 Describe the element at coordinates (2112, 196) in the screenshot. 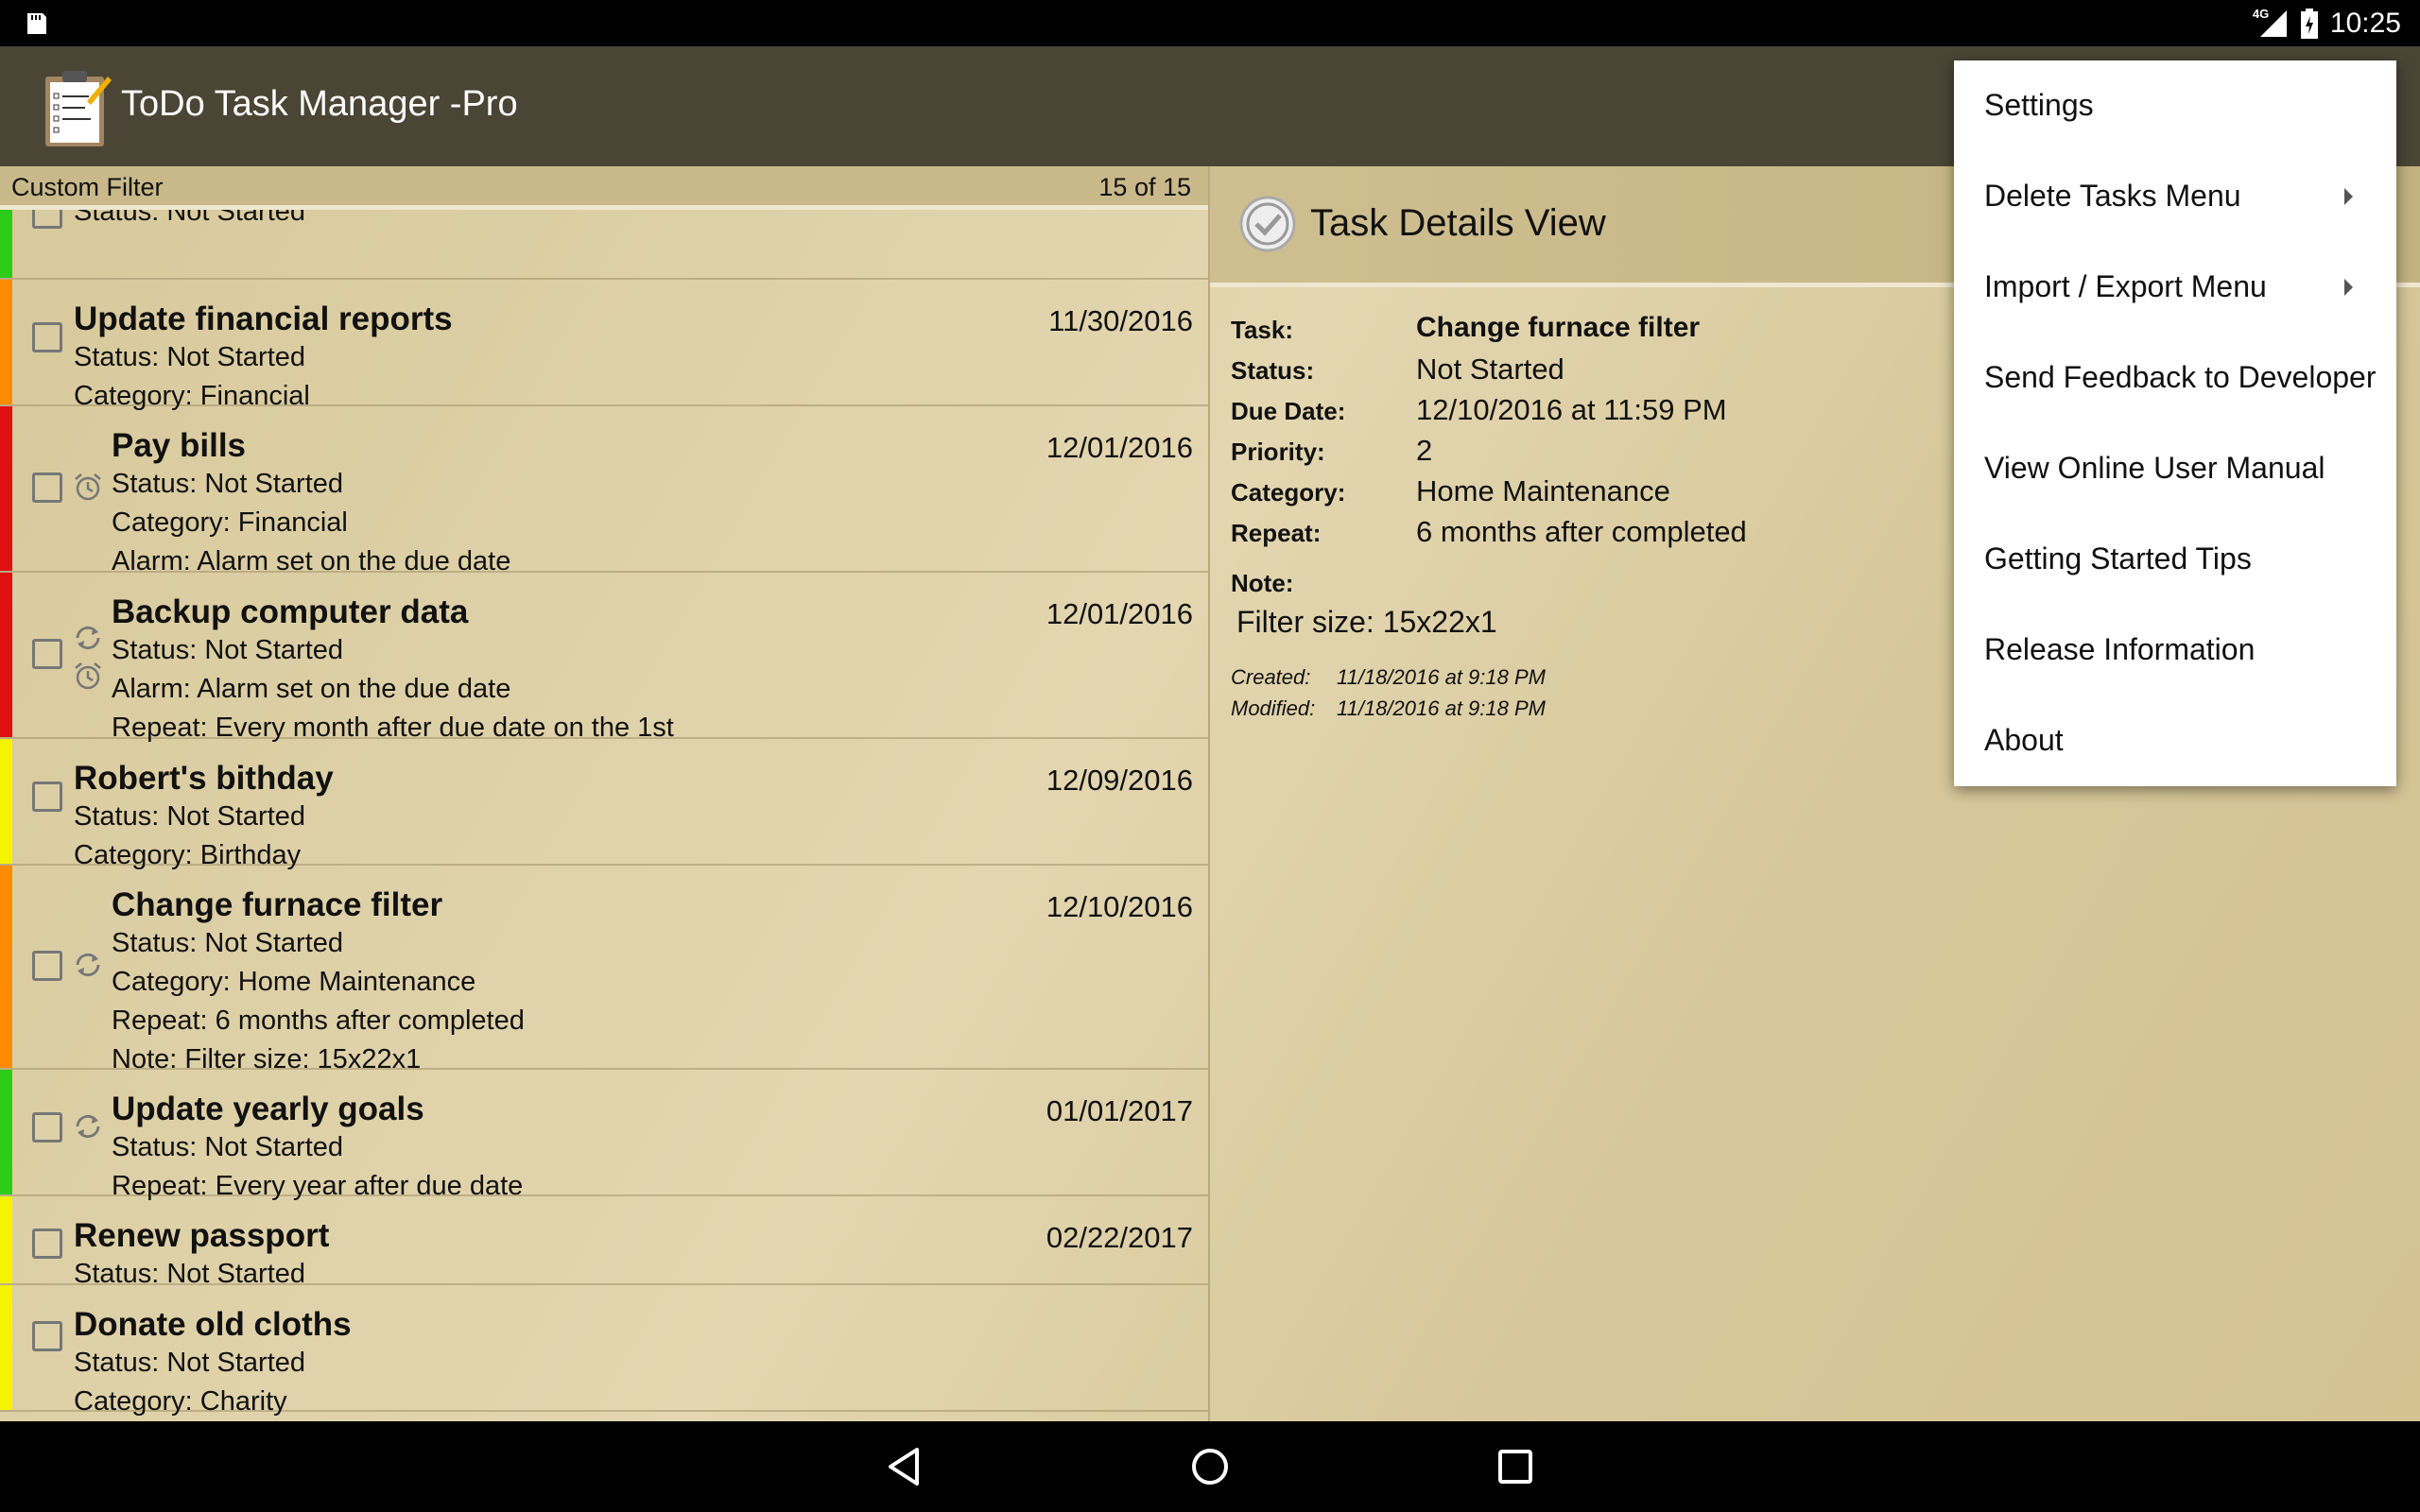

I see `menu-item-label: Delete Tasks Menu` at that location.